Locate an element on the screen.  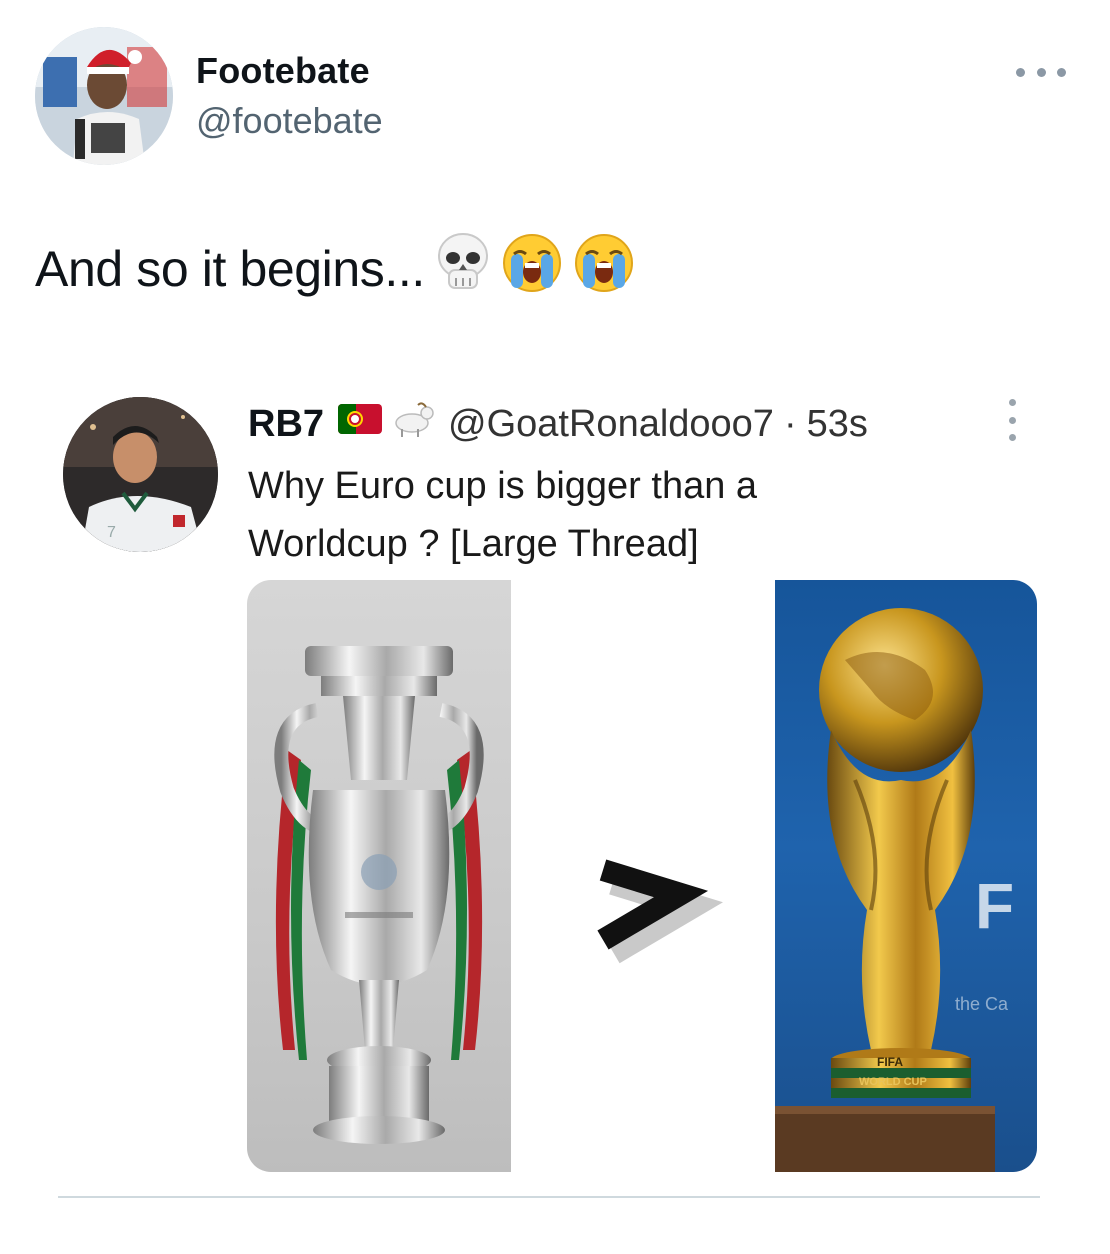
world-cup-trophy-icon: F the Ca FIFA WORLD CUP is located at coordinates (894, 890).